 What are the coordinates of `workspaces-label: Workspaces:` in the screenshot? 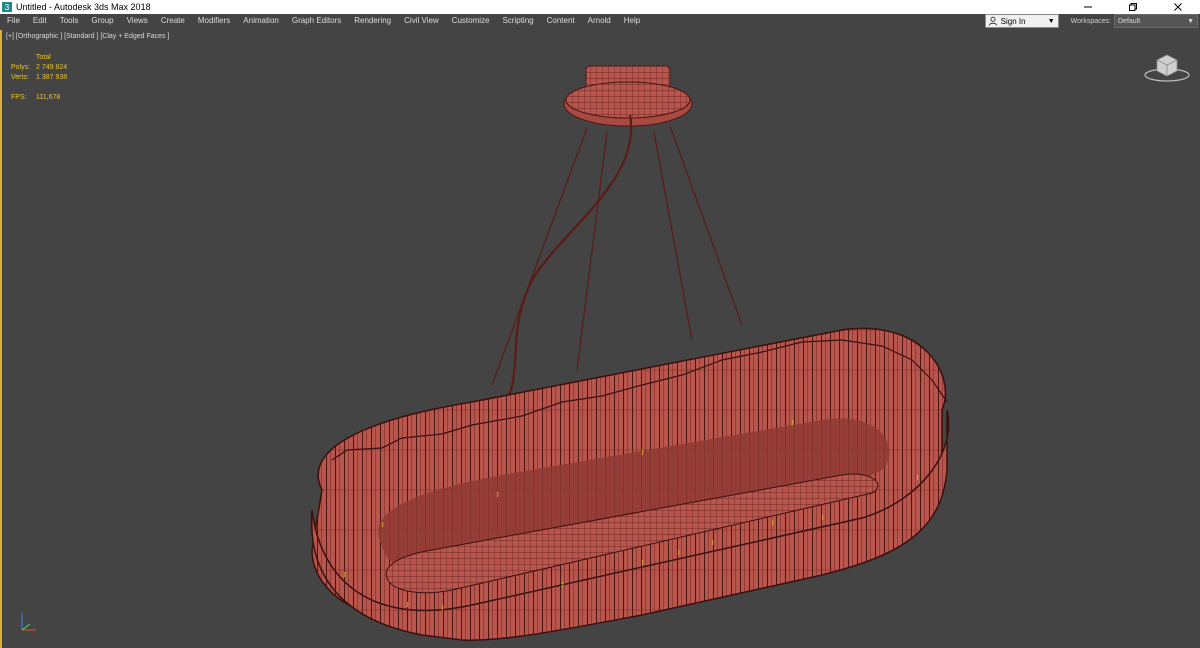 It's located at (1090, 21).